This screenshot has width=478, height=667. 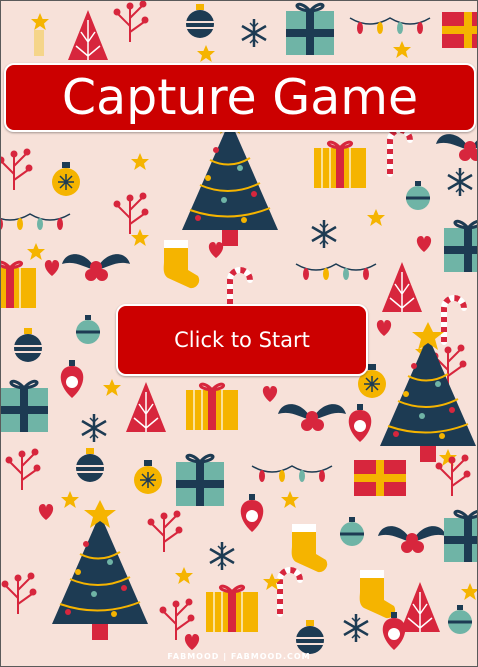 What do you see at coordinates (181, 264) in the screenshot?
I see `stocking-icon` at bounding box center [181, 264].